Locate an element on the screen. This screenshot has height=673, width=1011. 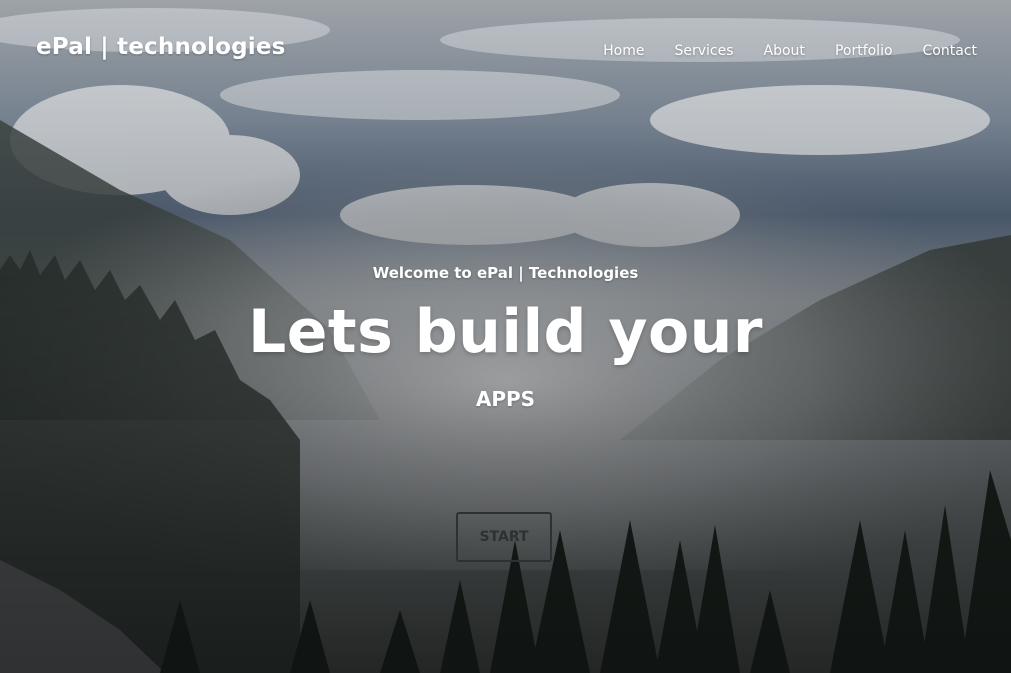
nav-link-contact: Contact is located at coordinates (950, 51).